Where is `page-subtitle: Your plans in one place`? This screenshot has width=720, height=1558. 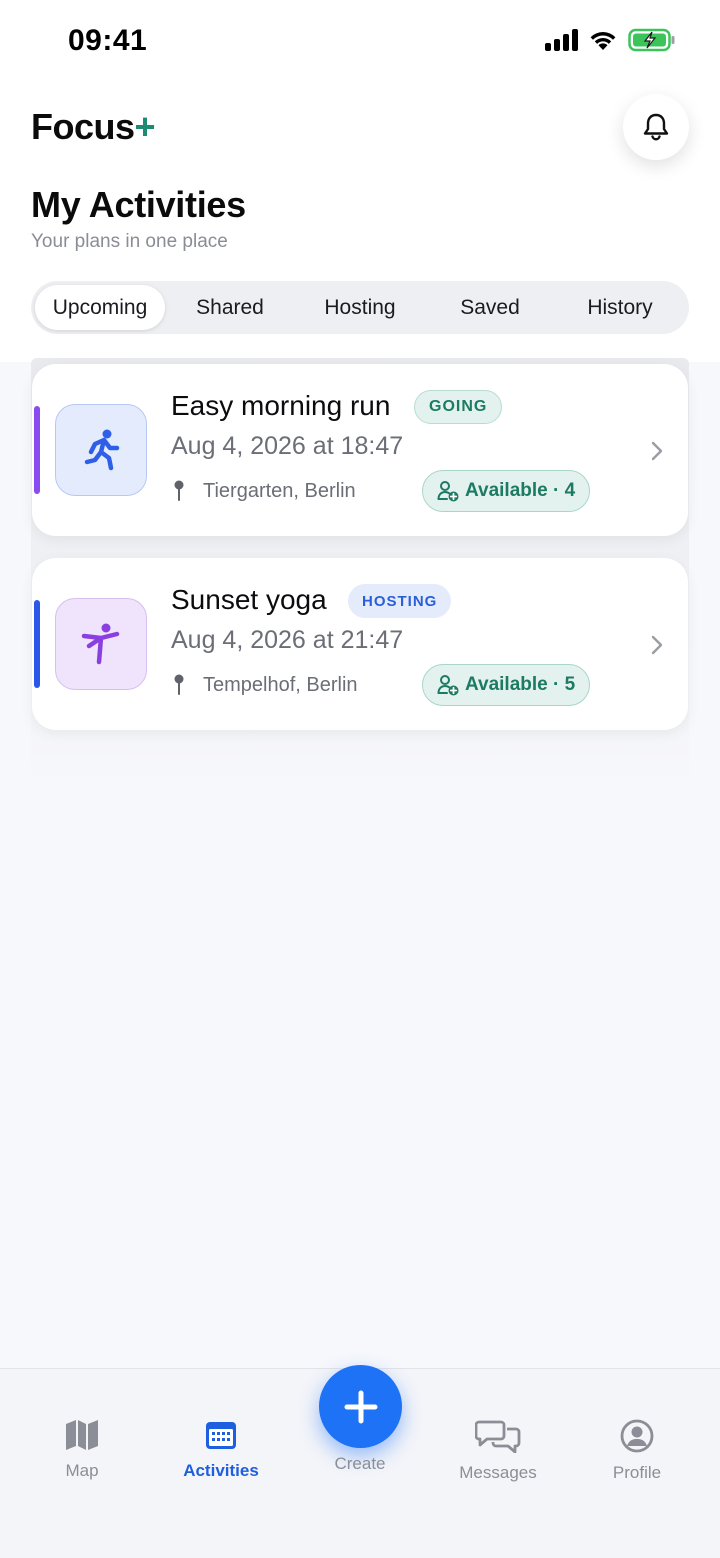 page-subtitle: Your plans in one place is located at coordinates (129, 241).